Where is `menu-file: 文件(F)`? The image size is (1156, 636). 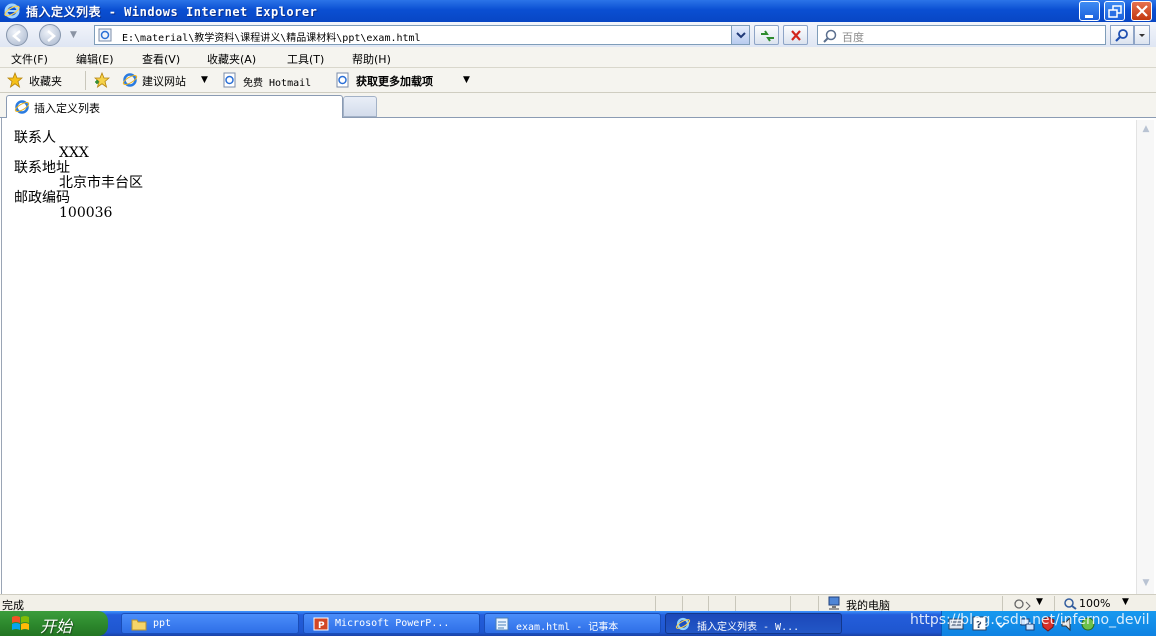
menu-file: 文件(F) is located at coordinates (29, 59).